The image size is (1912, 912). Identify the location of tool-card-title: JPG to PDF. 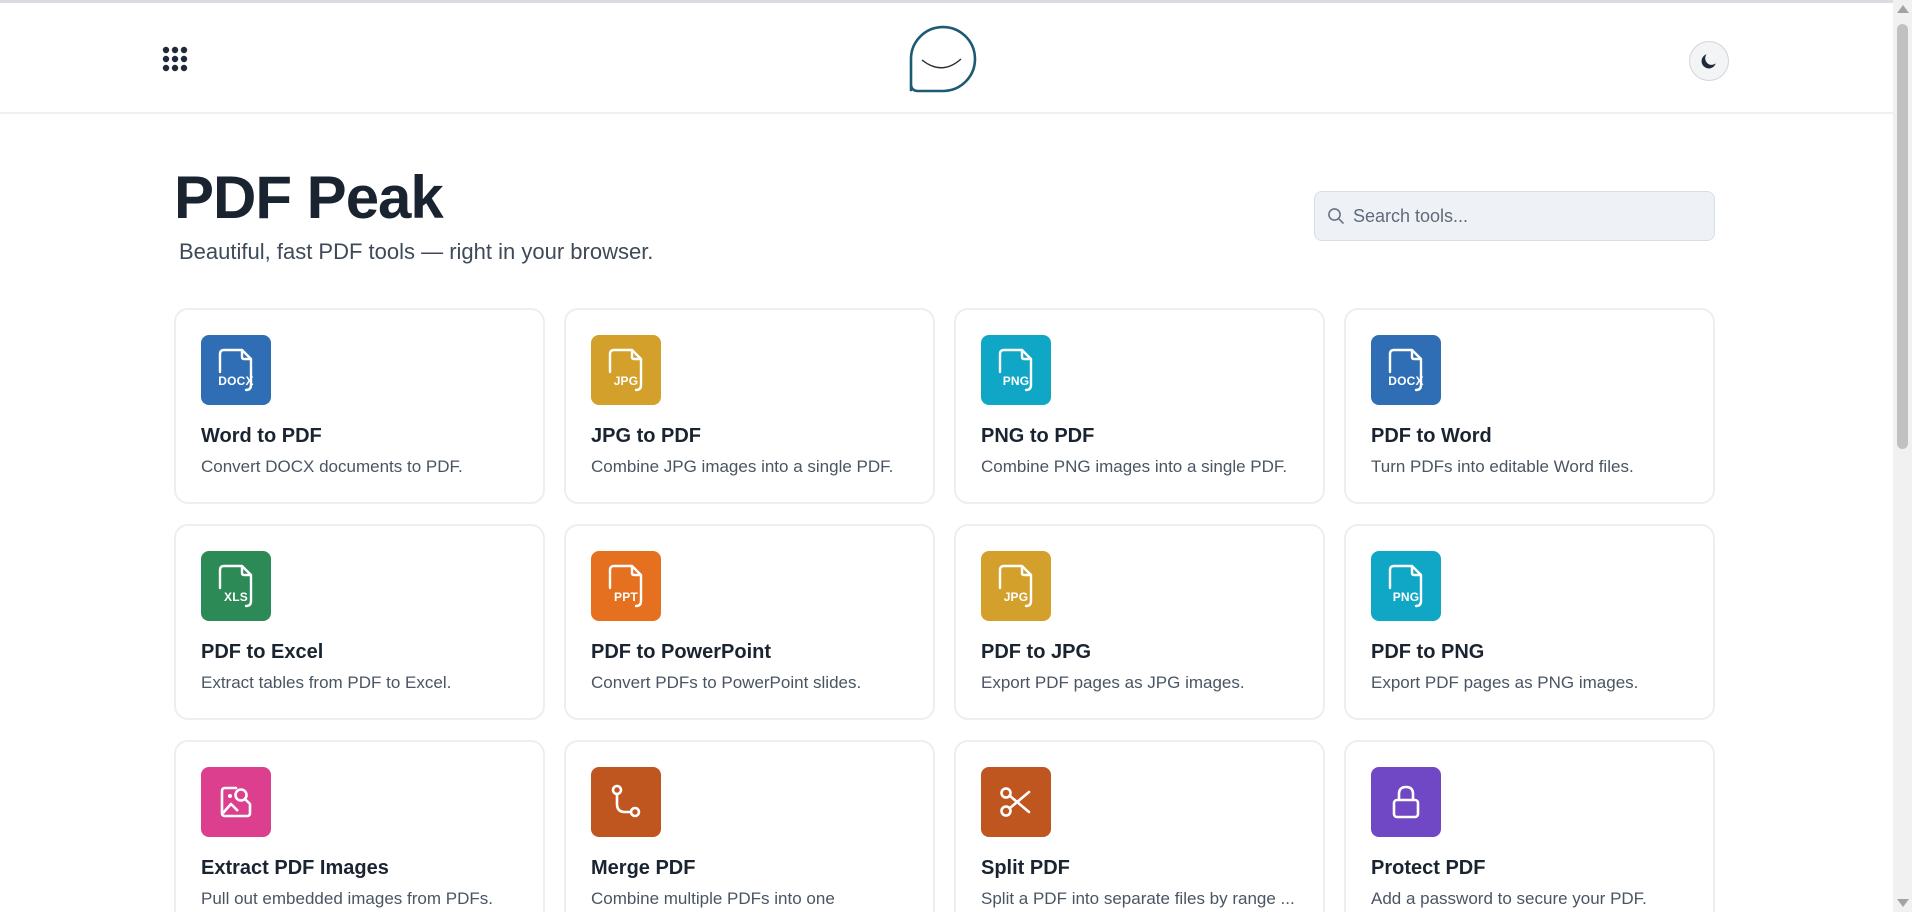
(646, 436).